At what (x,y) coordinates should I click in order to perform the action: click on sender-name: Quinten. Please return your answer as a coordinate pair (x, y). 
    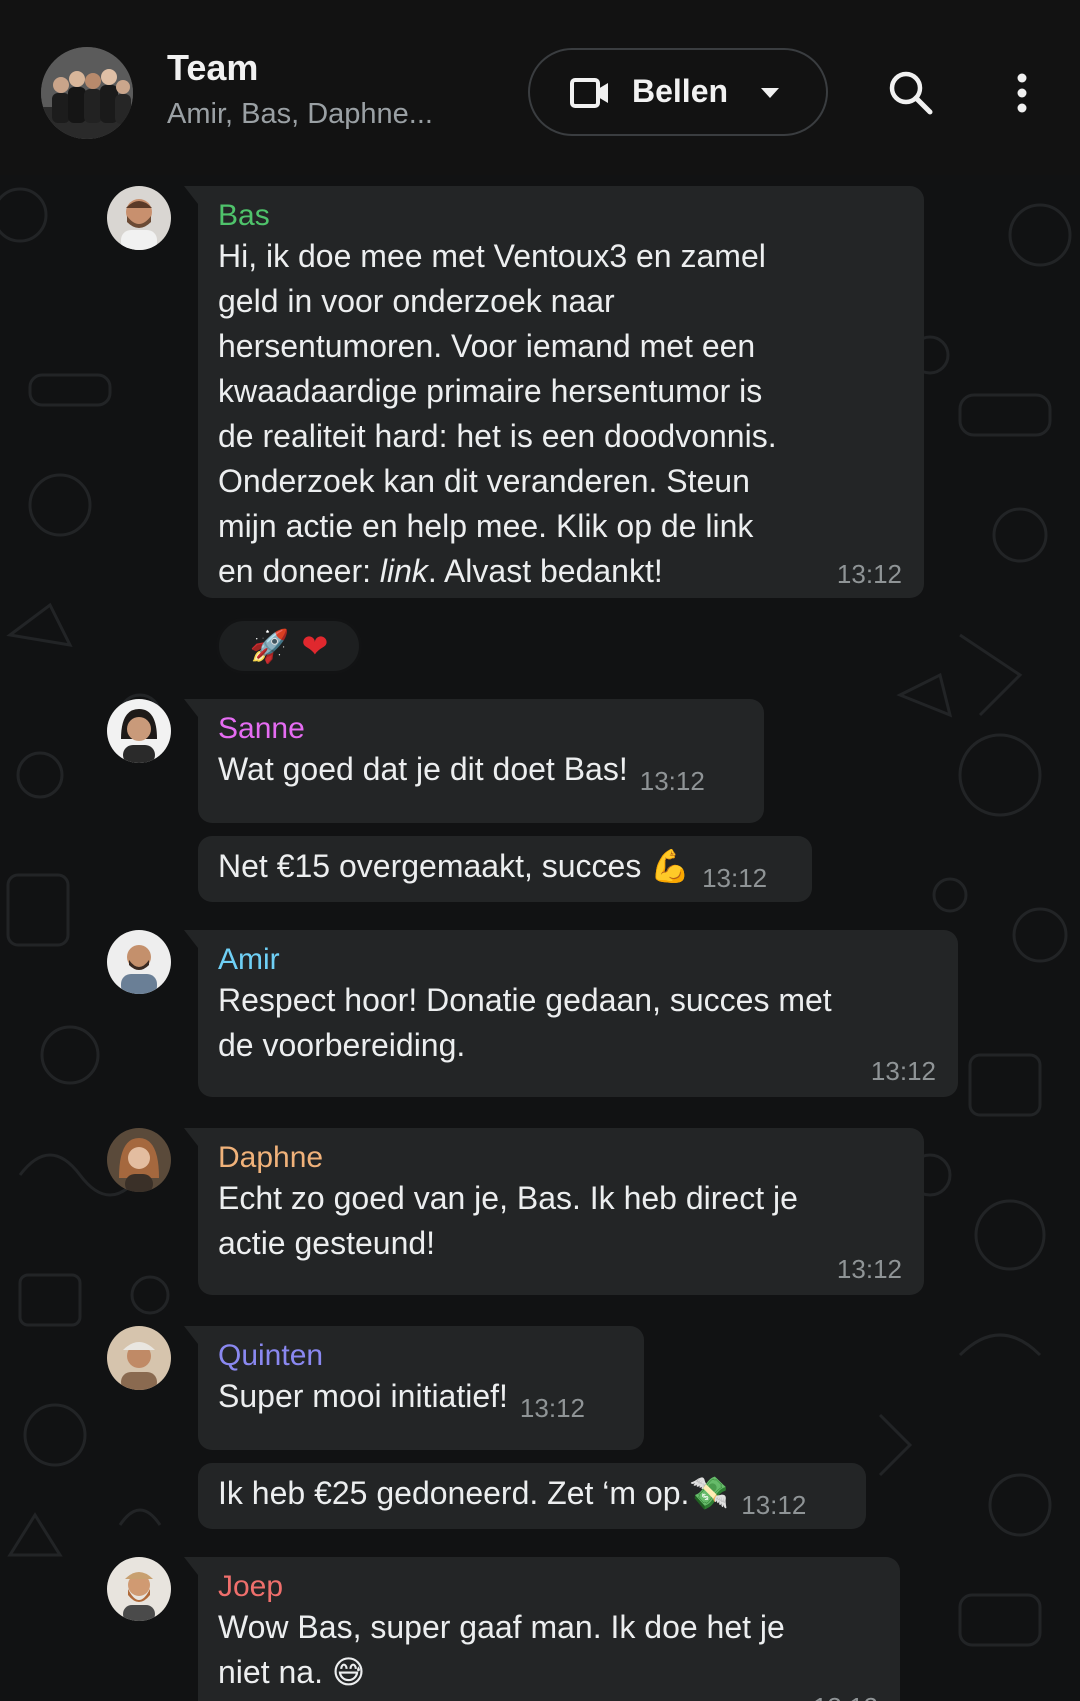
    Looking at the image, I should click on (421, 1356).